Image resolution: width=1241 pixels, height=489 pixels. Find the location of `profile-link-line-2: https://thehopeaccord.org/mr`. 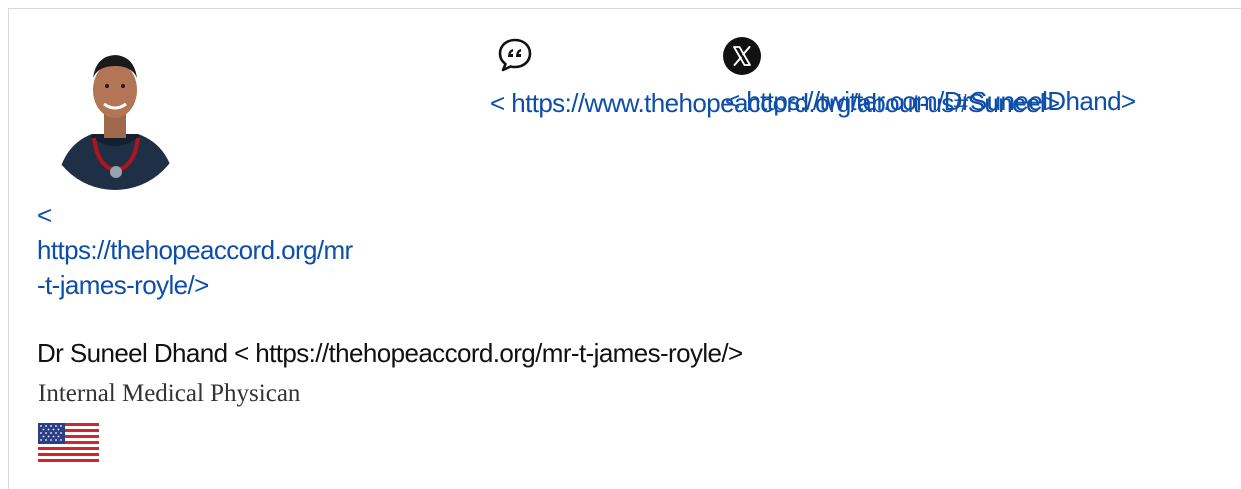

profile-link-line-2: https://thehopeaccord.org/mr is located at coordinates (195, 250).